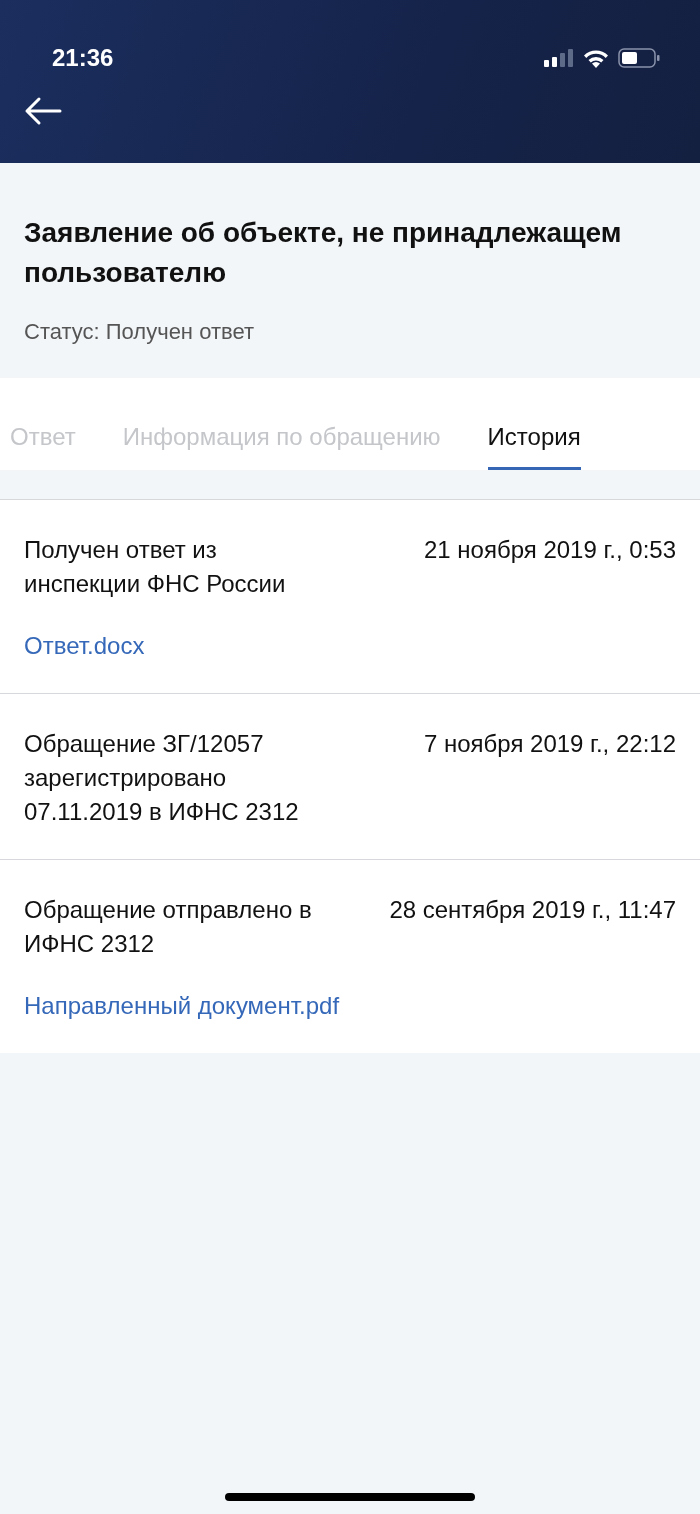 The width and height of the screenshot is (700, 1514). What do you see at coordinates (549, 744) in the screenshot?
I see `event-date: 7 ноября 2019 г., 22:12` at bounding box center [549, 744].